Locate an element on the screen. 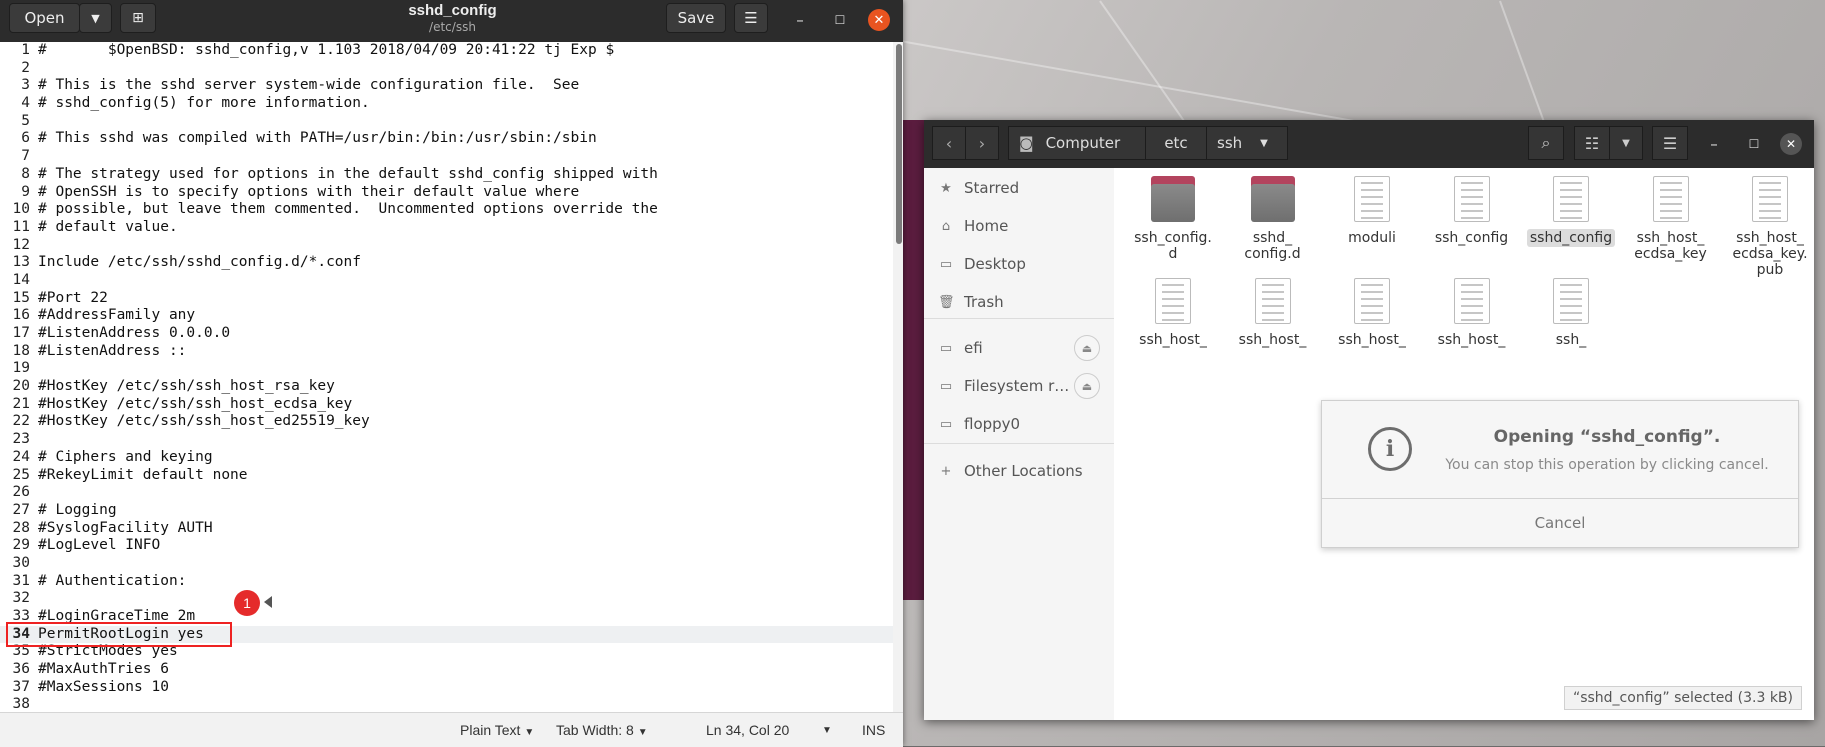  folder-icon is located at coordinates (1173, 200).